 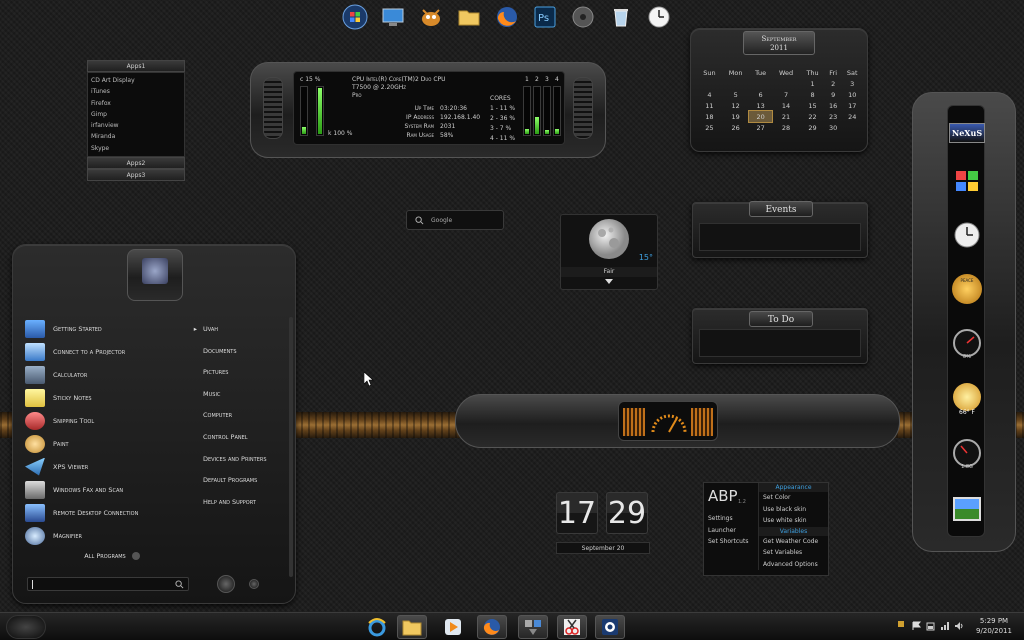 I want to click on calendar-day: 10, so click(x=852, y=94).